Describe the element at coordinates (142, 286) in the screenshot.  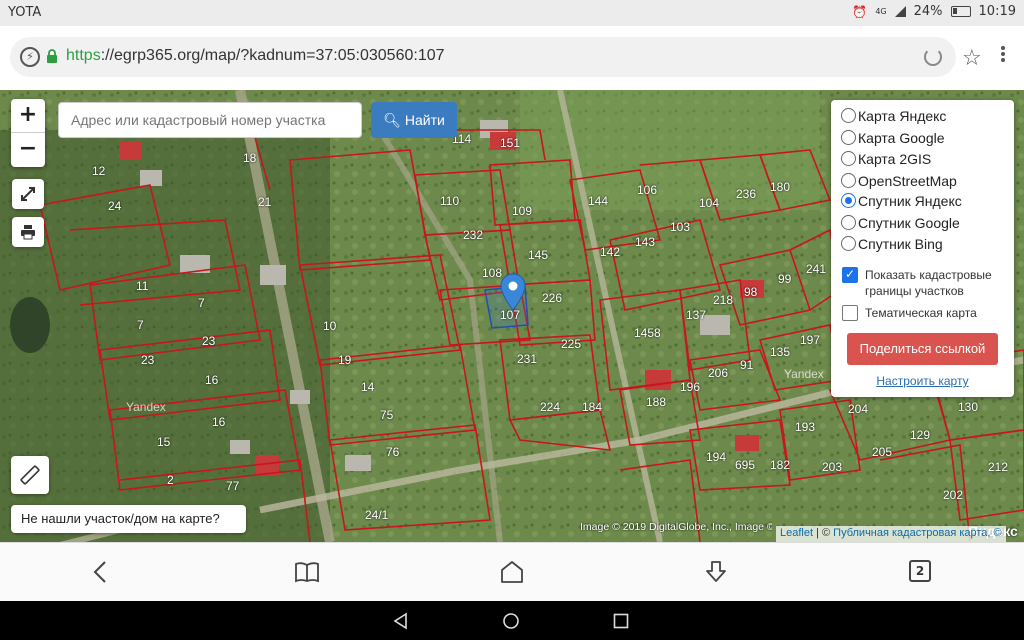
I see `parcel-label: 11` at that location.